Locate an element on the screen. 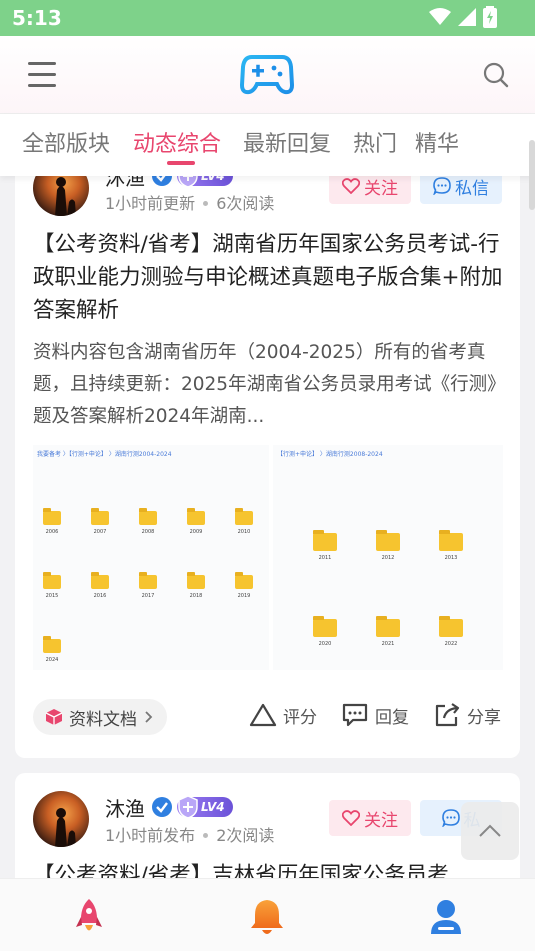  folder-label: 2020 is located at coordinates (325, 644).